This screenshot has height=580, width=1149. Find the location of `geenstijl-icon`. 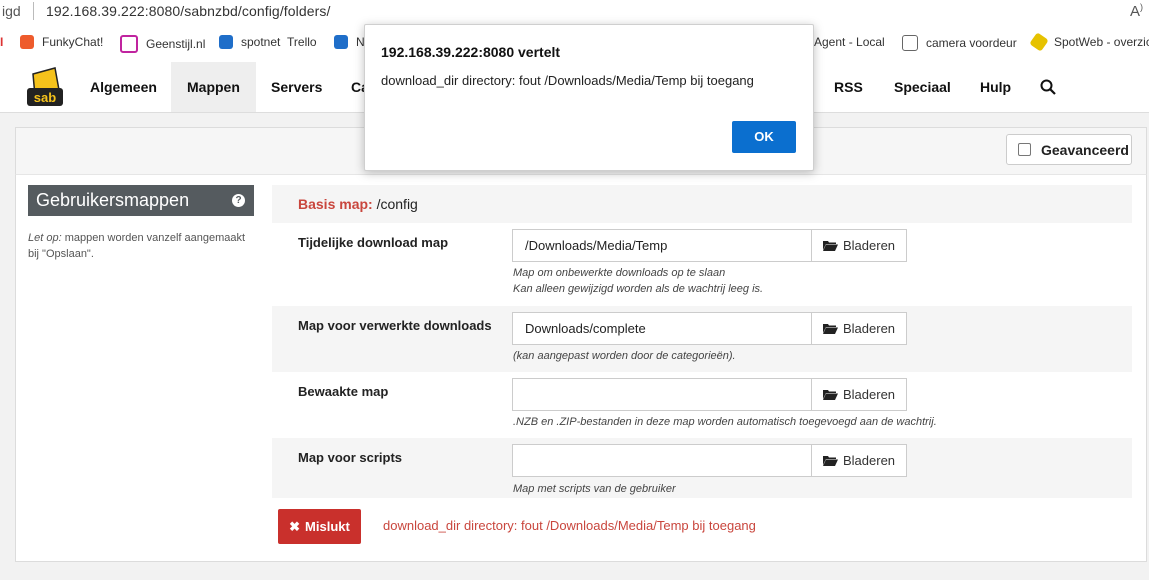

geenstijl-icon is located at coordinates (129, 44).